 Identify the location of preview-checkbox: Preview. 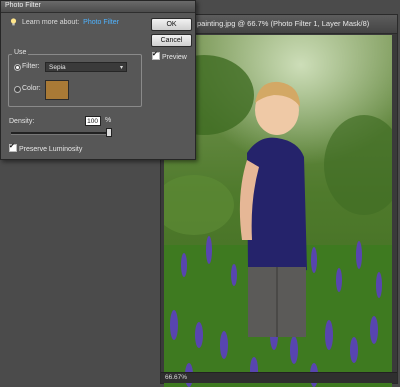
(169, 55).